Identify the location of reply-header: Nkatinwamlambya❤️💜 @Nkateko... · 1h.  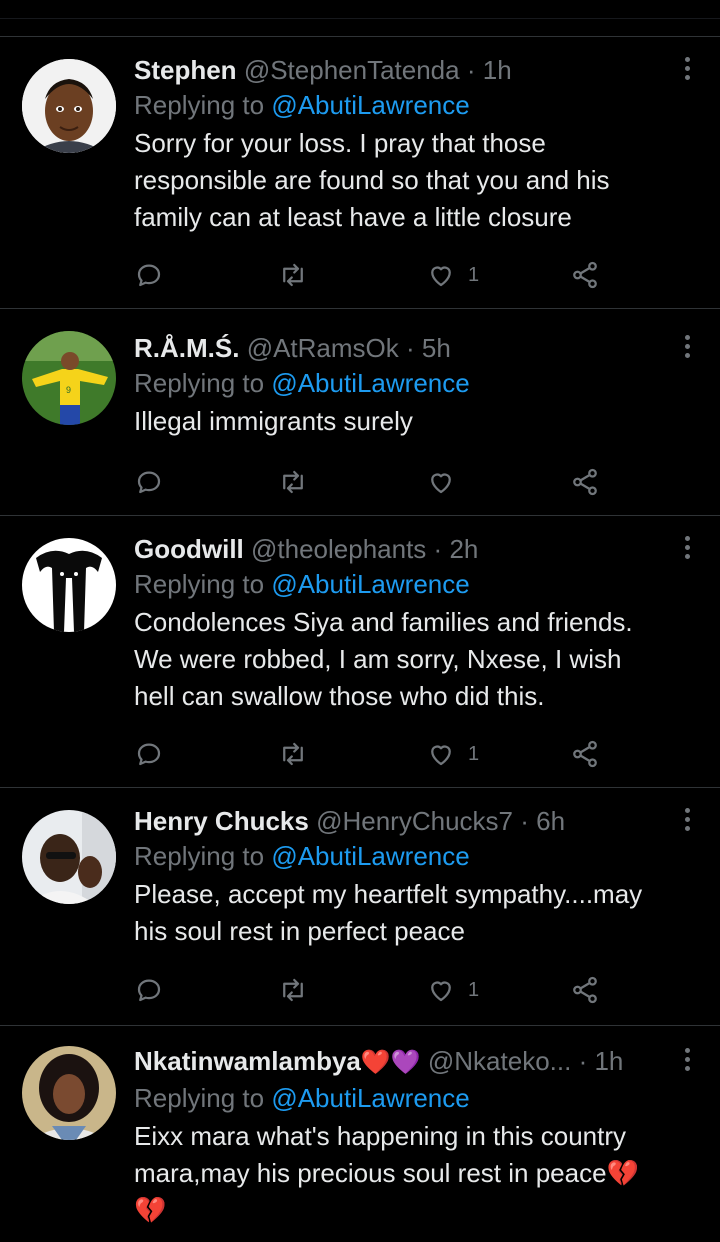
(410, 1062).